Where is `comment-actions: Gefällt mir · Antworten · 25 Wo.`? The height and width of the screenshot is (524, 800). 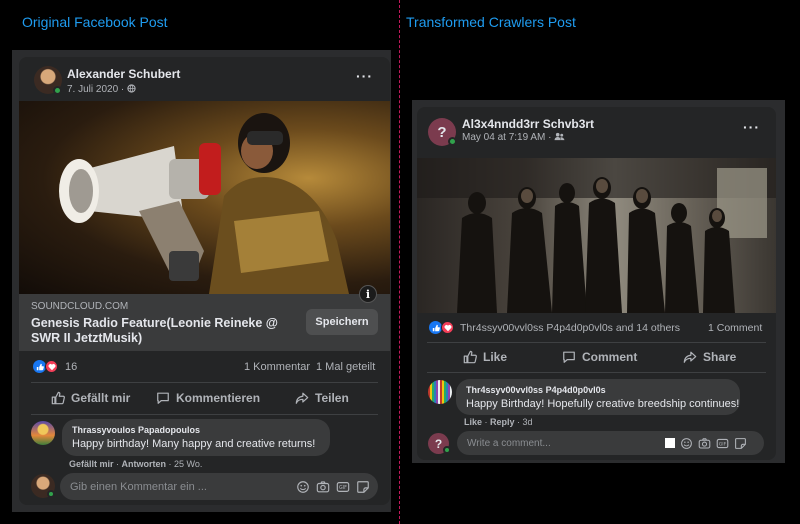 comment-actions: Gefällt mir · Antworten · 25 Wo. is located at coordinates (136, 464).